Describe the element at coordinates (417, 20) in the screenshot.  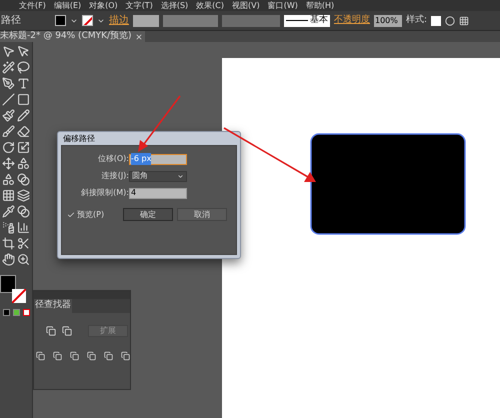
I see `style-label: 样式:` at that location.